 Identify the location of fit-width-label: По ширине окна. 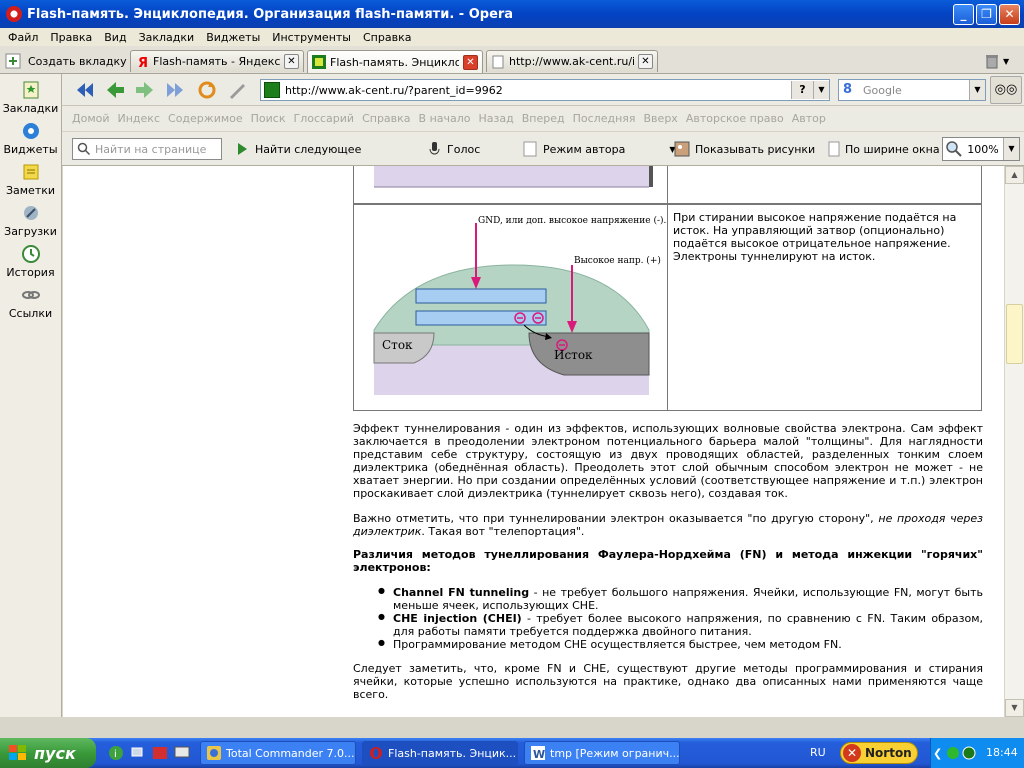
(892, 149).